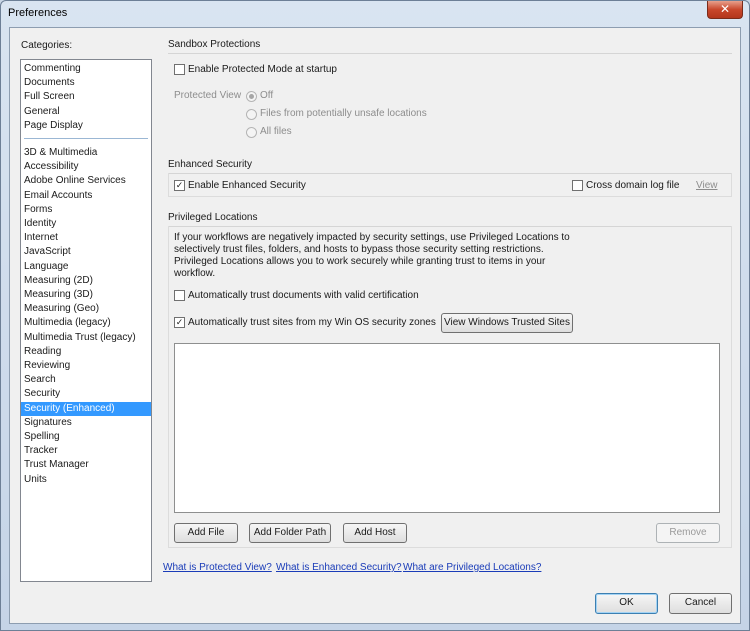 The height and width of the screenshot is (631, 750). What do you see at coordinates (86, 238) in the screenshot?
I see `category-item: Internet` at bounding box center [86, 238].